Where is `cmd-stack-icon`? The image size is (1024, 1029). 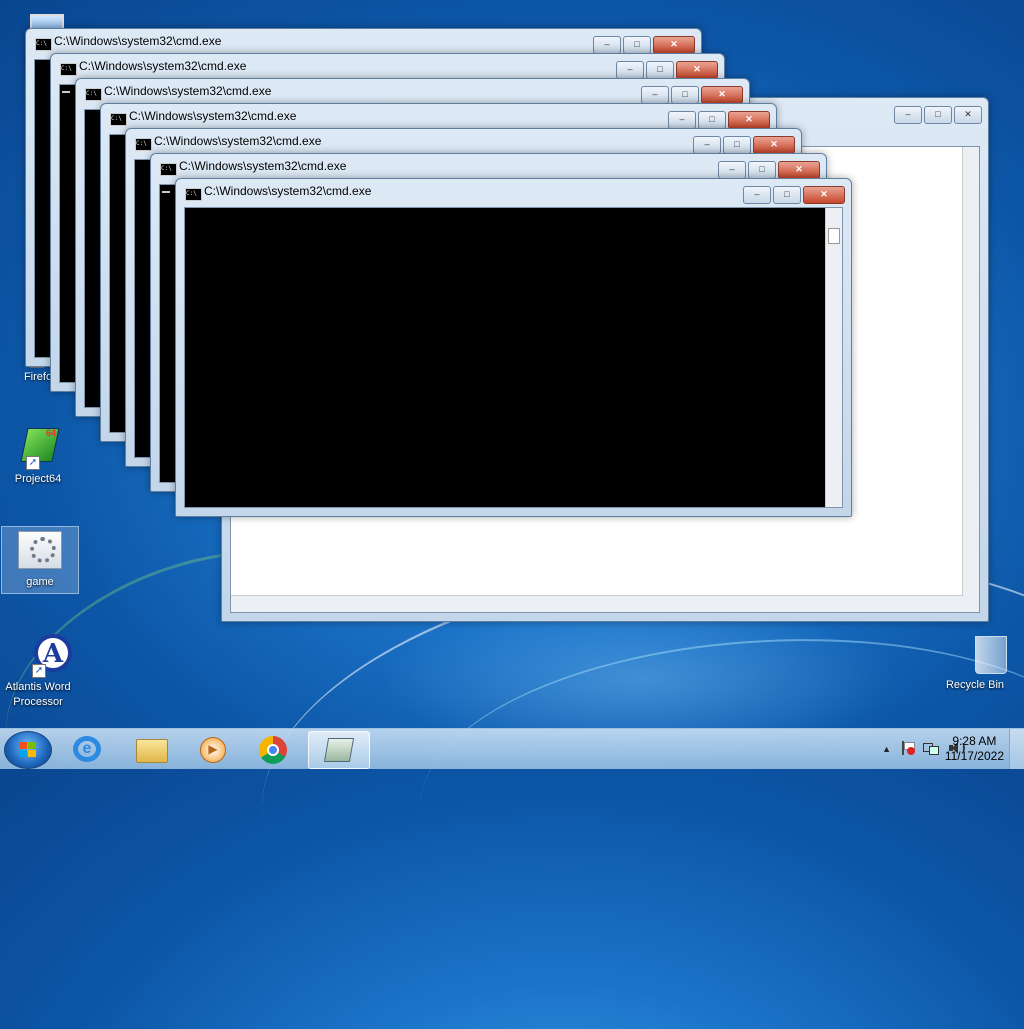
cmd-stack-icon is located at coordinates (339, 750).